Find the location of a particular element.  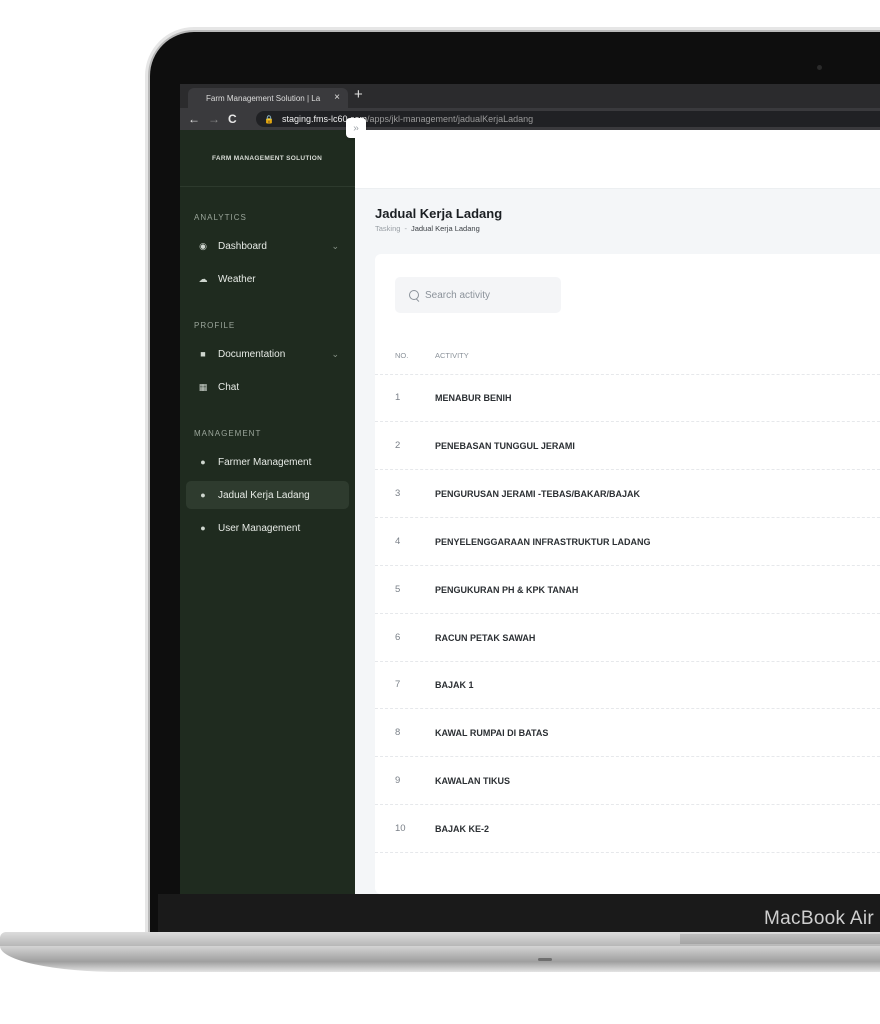

column-header-no: NO. is located at coordinates (405, 355).